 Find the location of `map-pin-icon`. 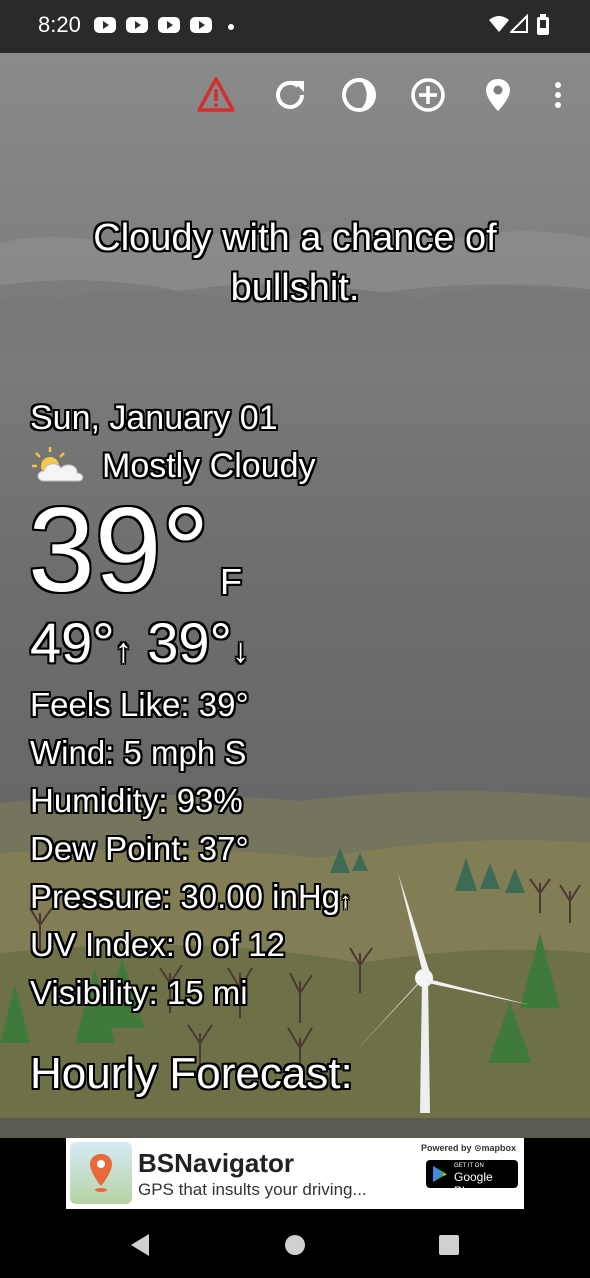

map-pin-icon is located at coordinates (101, 1173).